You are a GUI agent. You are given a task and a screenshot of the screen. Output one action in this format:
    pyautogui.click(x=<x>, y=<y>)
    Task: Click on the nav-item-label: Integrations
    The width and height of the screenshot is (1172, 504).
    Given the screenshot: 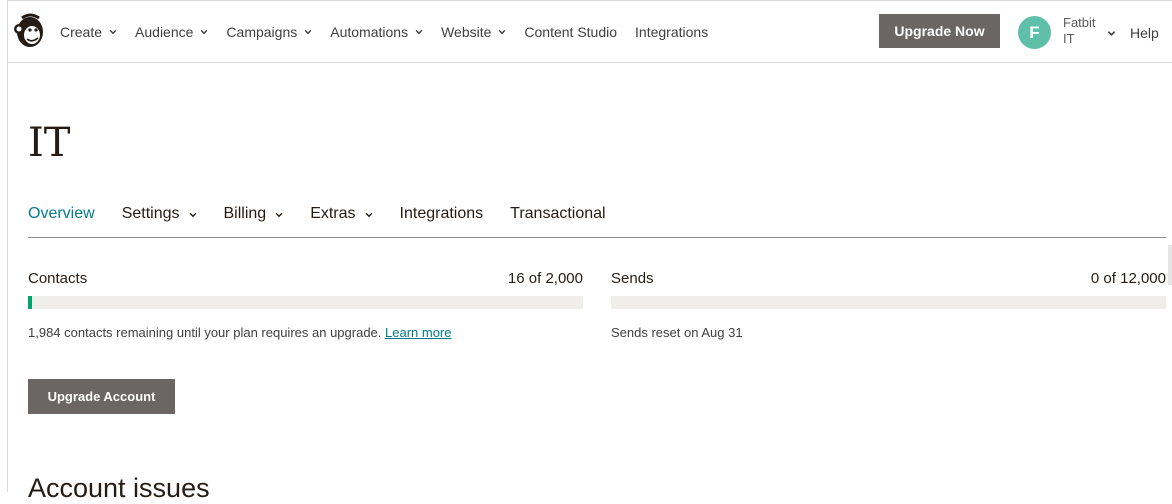 What is the action you would take?
    pyautogui.click(x=672, y=31)
    